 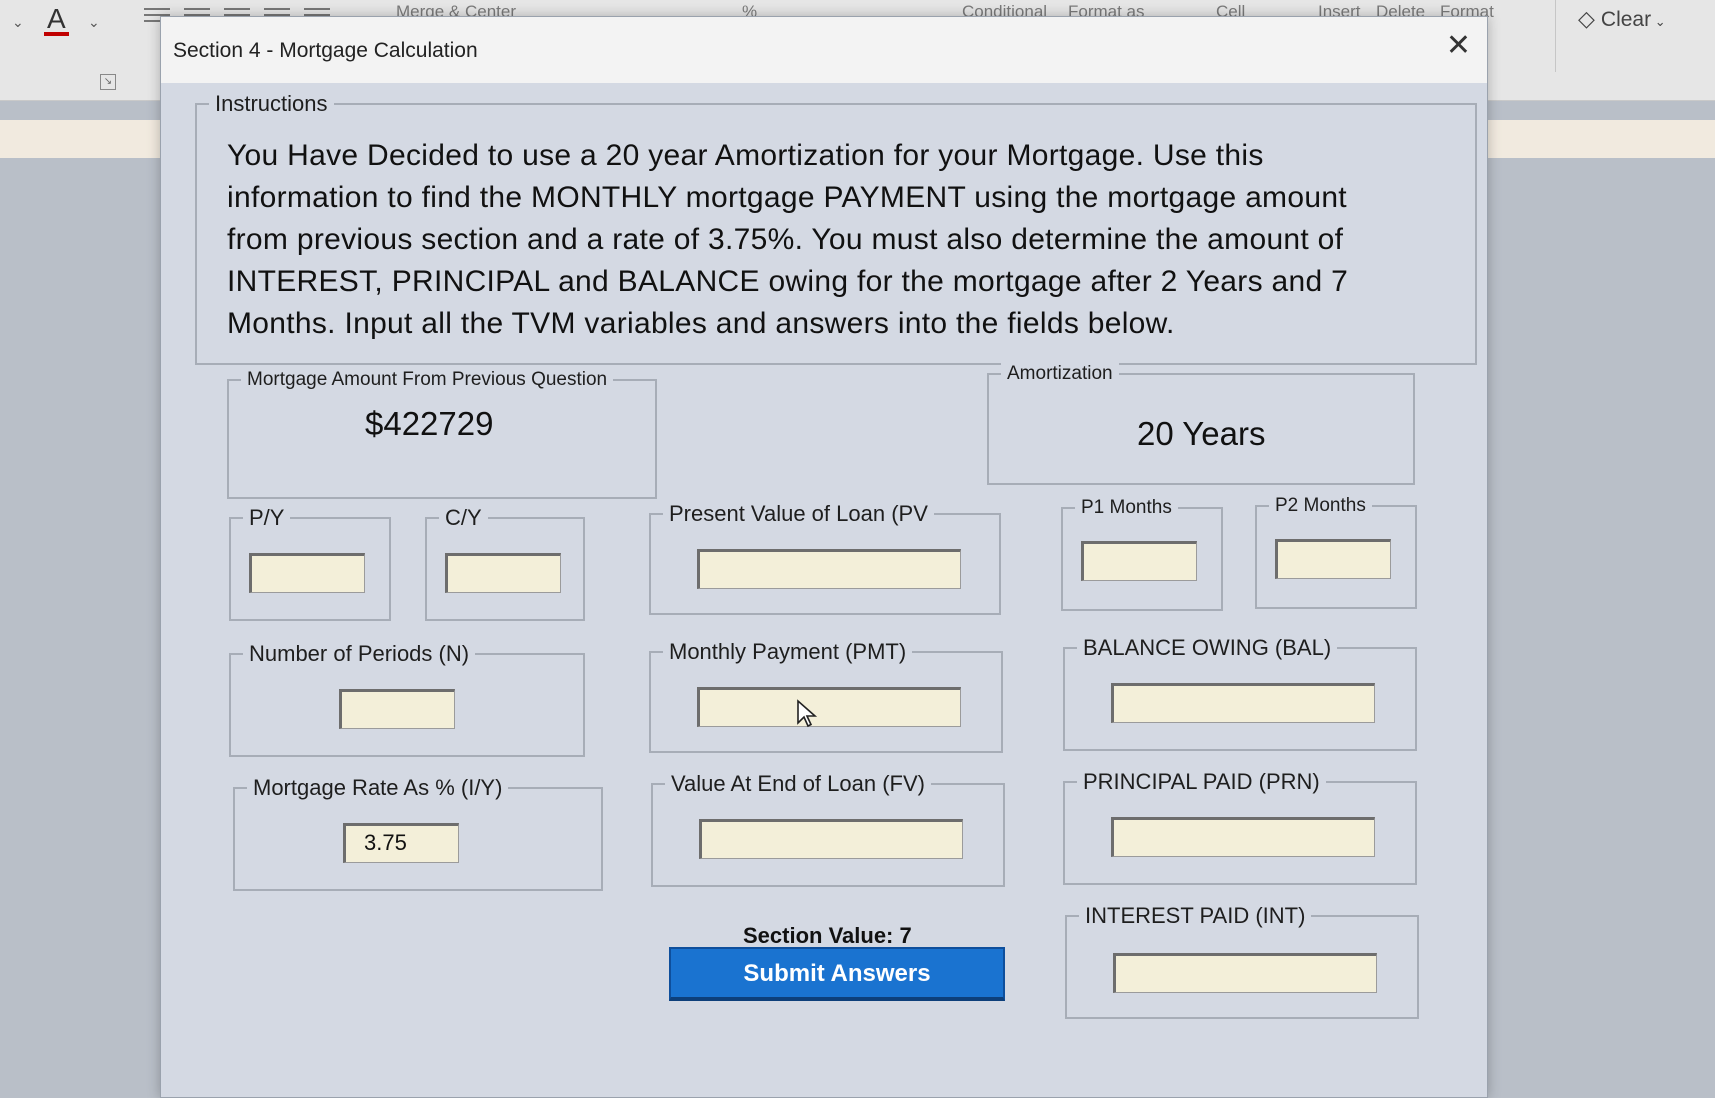 I want to click on cy-label: C/Y, so click(x=463, y=518).